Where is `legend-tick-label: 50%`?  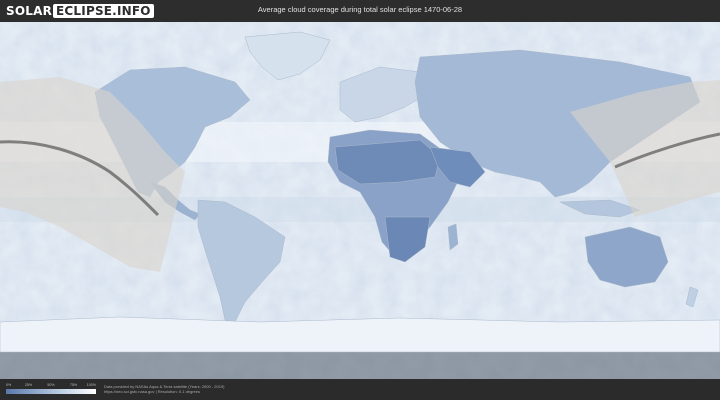
legend-tick-label: 50% is located at coordinates (51, 385).